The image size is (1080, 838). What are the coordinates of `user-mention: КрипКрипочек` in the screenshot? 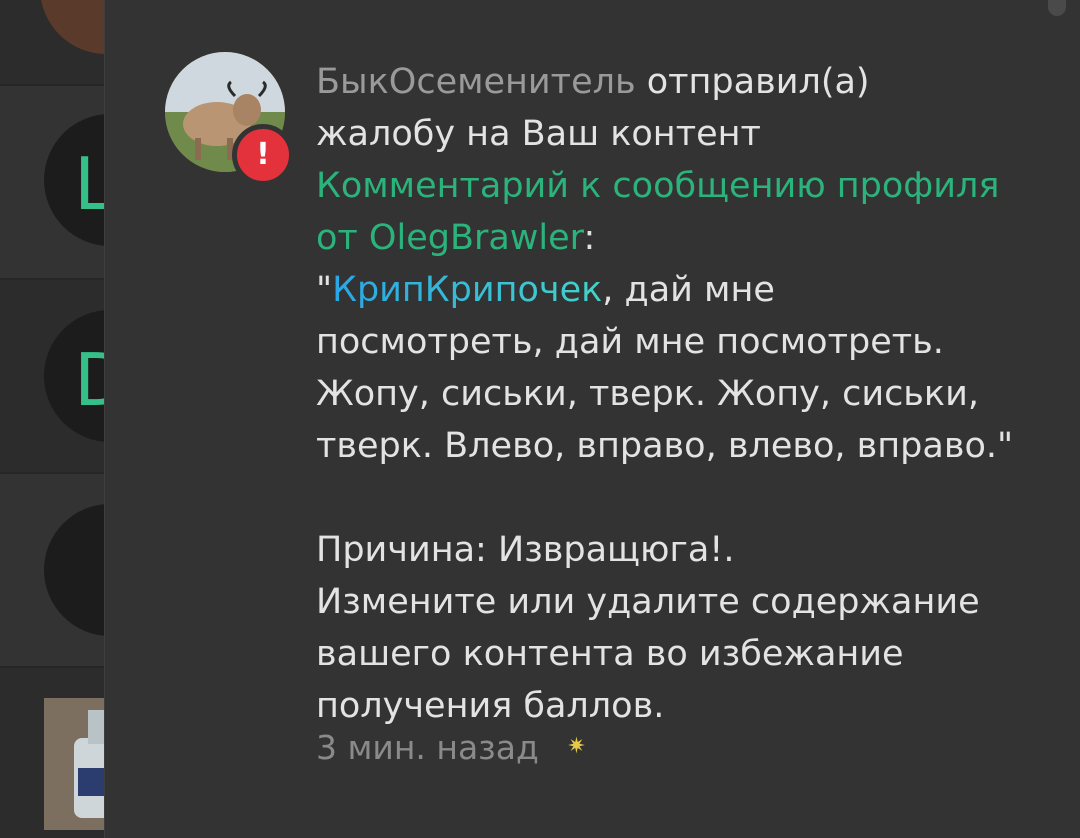 It's located at (467, 290).